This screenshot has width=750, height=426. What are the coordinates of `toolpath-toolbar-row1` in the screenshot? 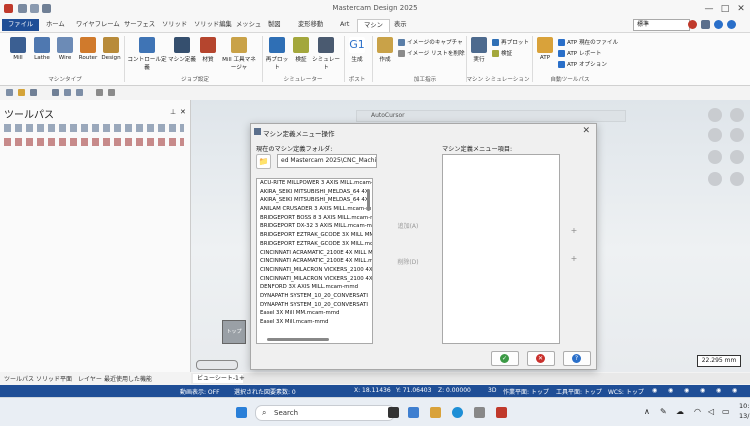 It's located at (94, 128).